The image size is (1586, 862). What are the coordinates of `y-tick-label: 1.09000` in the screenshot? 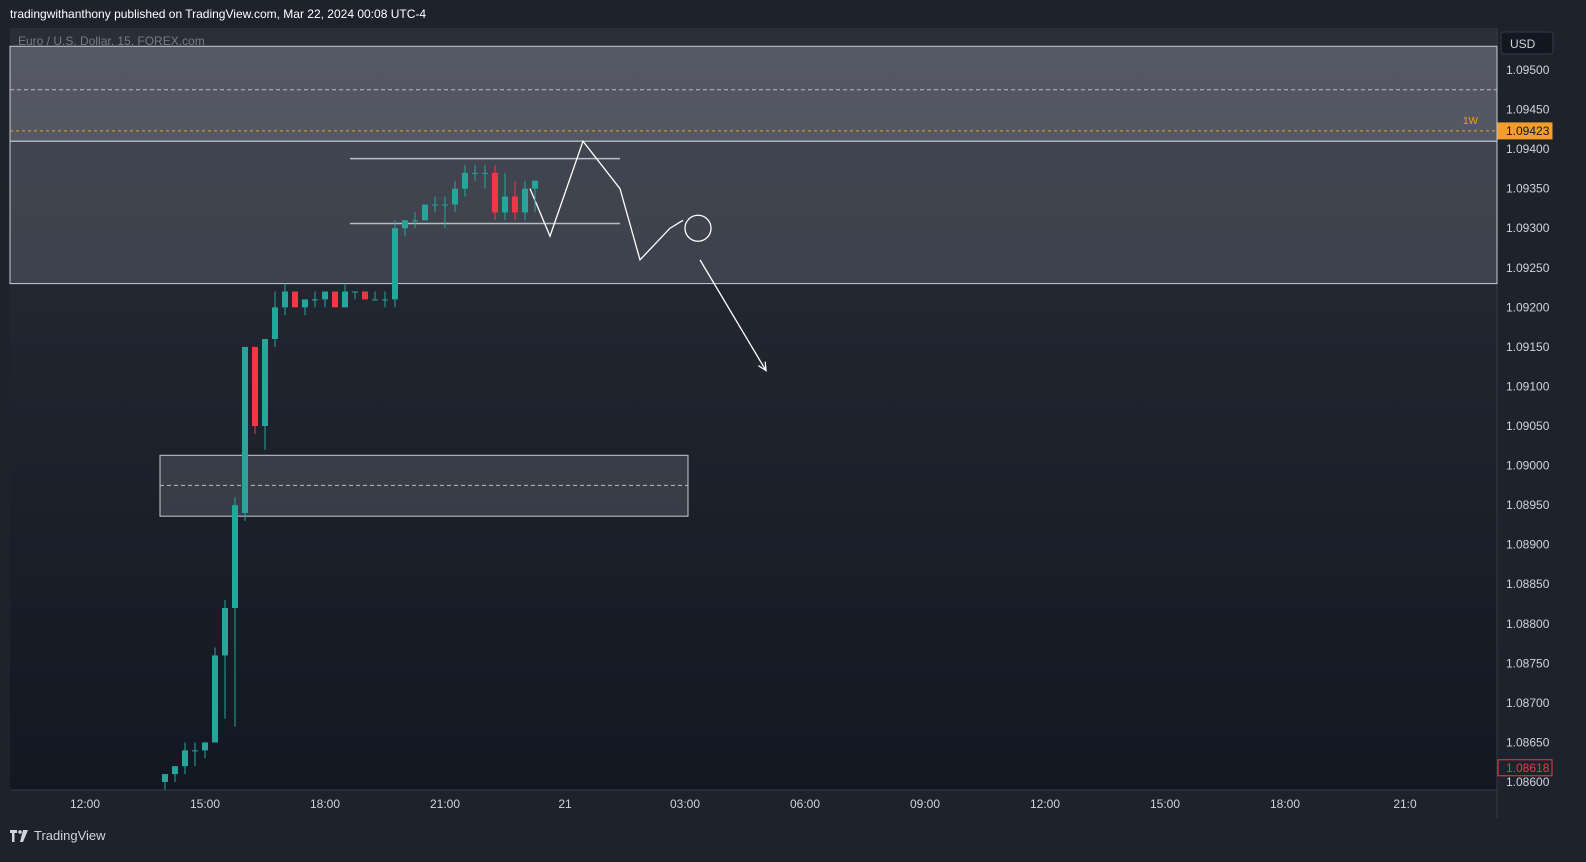 It's located at (1528, 466).